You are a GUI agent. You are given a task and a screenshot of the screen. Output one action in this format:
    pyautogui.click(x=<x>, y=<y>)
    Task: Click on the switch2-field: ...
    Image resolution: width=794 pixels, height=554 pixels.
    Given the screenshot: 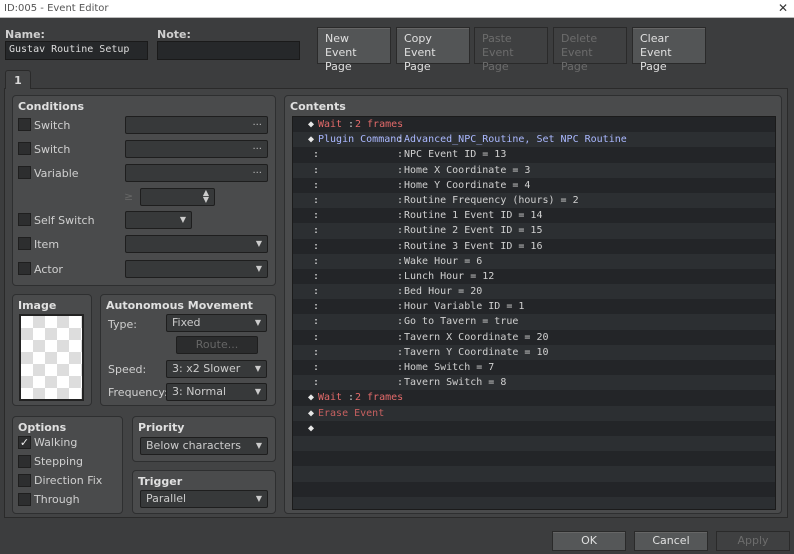 What is the action you would take?
    pyautogui.click(x=196, y=149)
    